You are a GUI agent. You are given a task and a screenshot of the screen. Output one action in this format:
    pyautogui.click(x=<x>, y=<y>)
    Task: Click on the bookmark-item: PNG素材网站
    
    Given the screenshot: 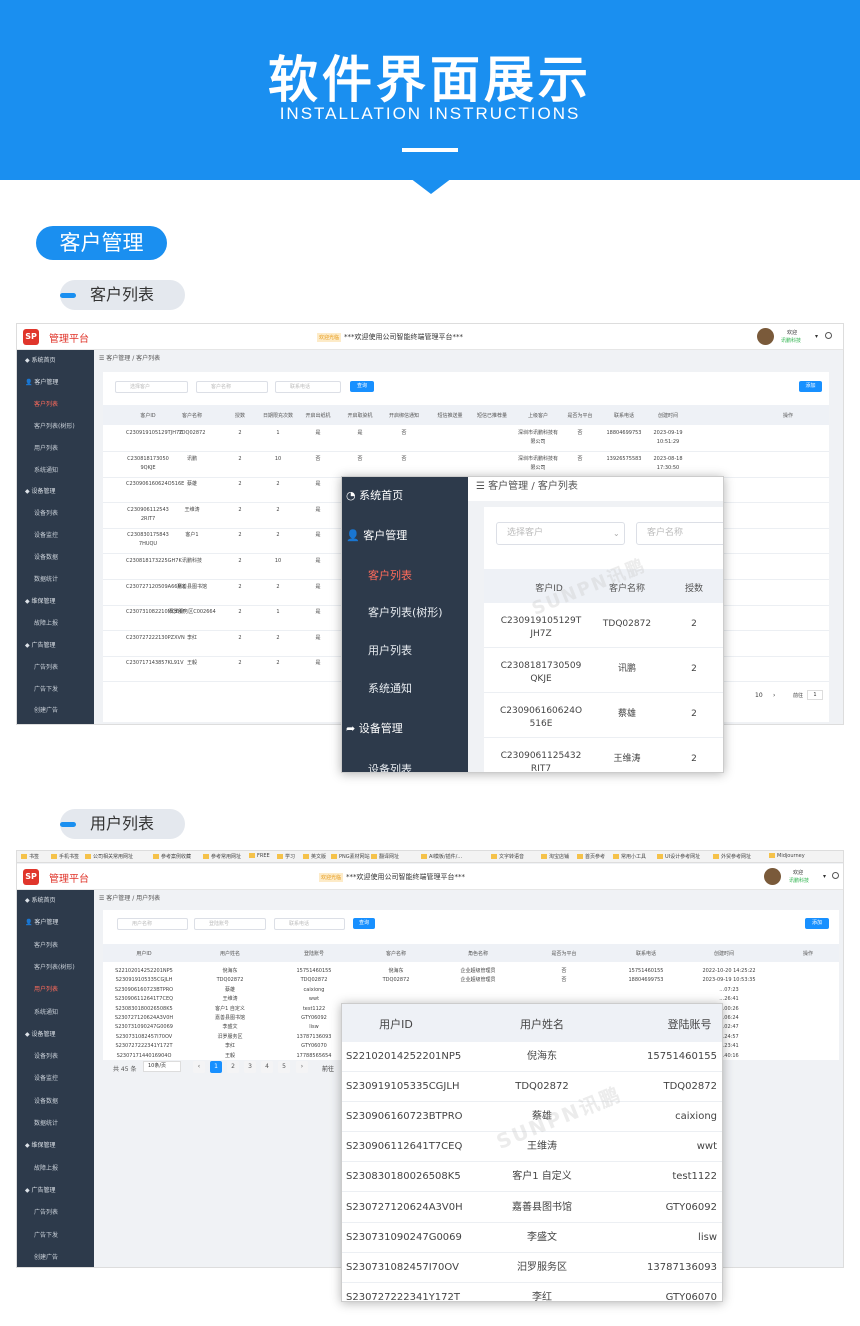 What is the action you would take?
    pyautogui.click(x=350, y=856)
    